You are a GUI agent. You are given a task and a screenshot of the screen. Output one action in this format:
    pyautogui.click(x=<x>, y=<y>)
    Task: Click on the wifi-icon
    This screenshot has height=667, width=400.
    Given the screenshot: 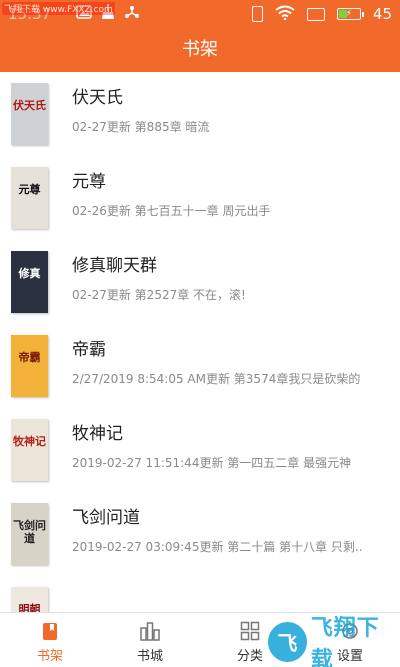 What is the action you would take?
    pyautogui.click(x=285, y=14)
    